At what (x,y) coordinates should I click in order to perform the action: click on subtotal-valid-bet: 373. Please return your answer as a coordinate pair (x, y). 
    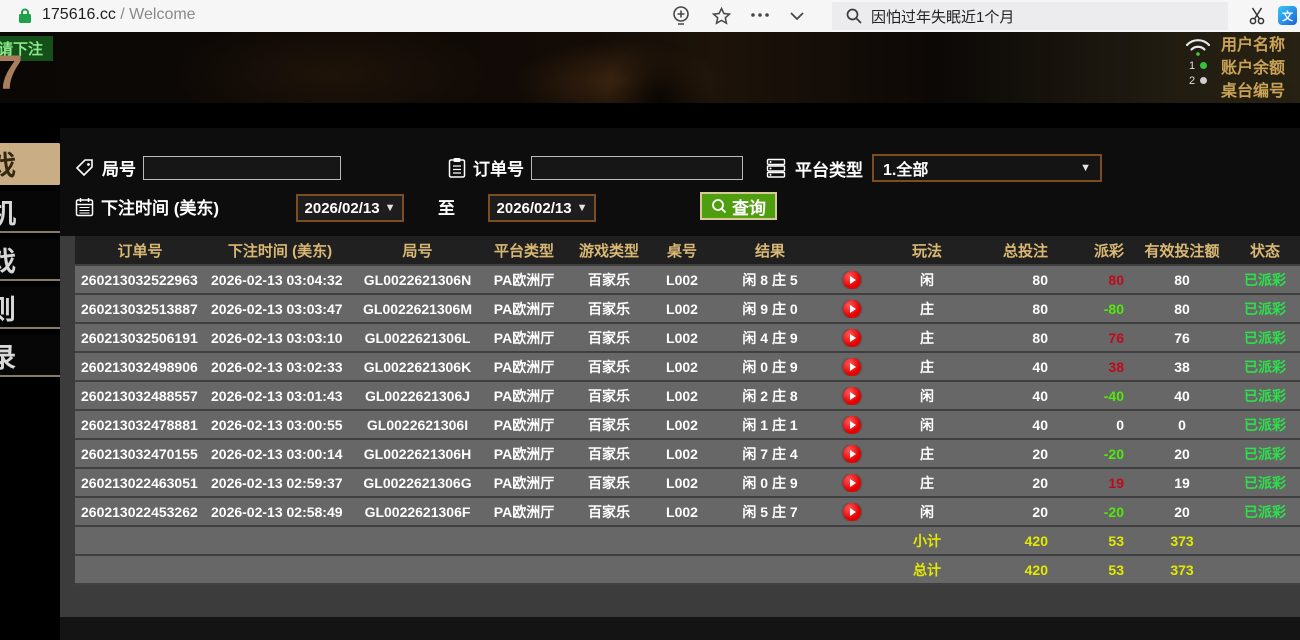
    Looking at the image, I should click on (1182, 540).